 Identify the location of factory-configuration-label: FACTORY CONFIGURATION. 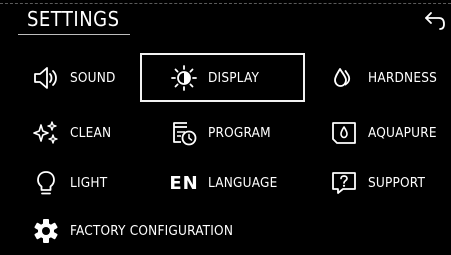
(152, 231).